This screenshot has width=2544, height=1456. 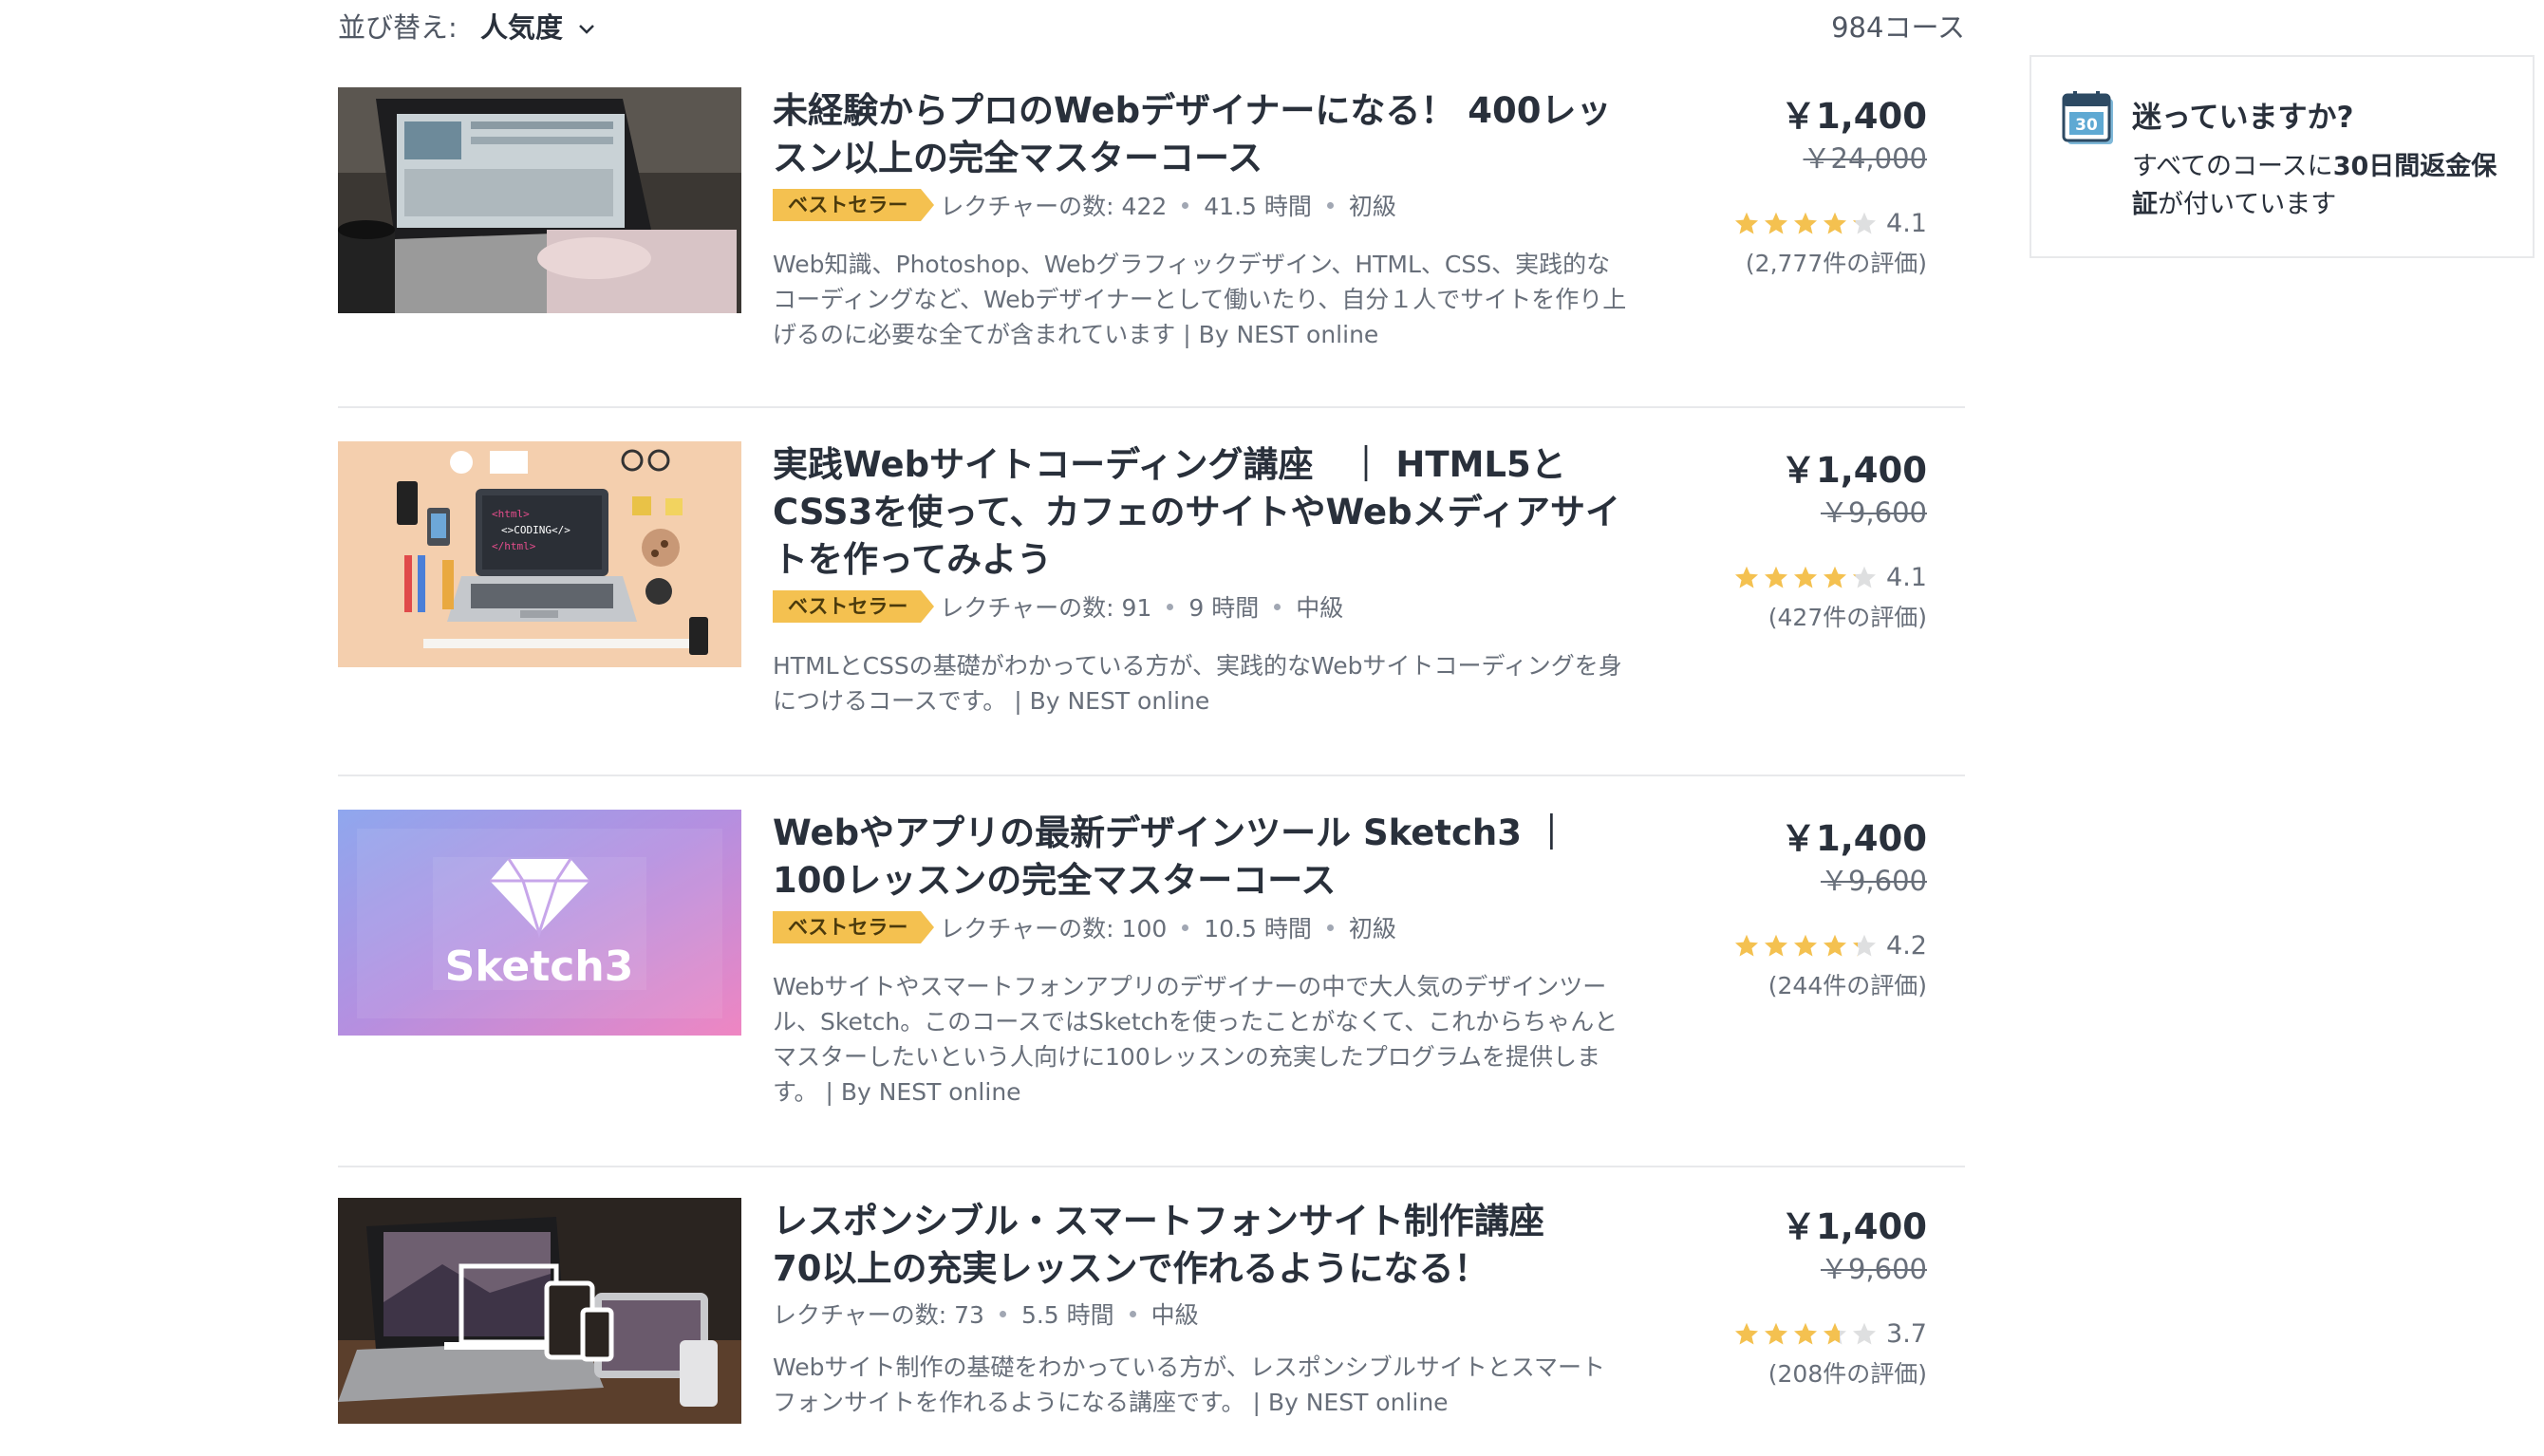 What do you see at coordinates (1848, 617) in the screenshot?
I see `review-count: (427件の評価)` at bounding box center [1848, 617].